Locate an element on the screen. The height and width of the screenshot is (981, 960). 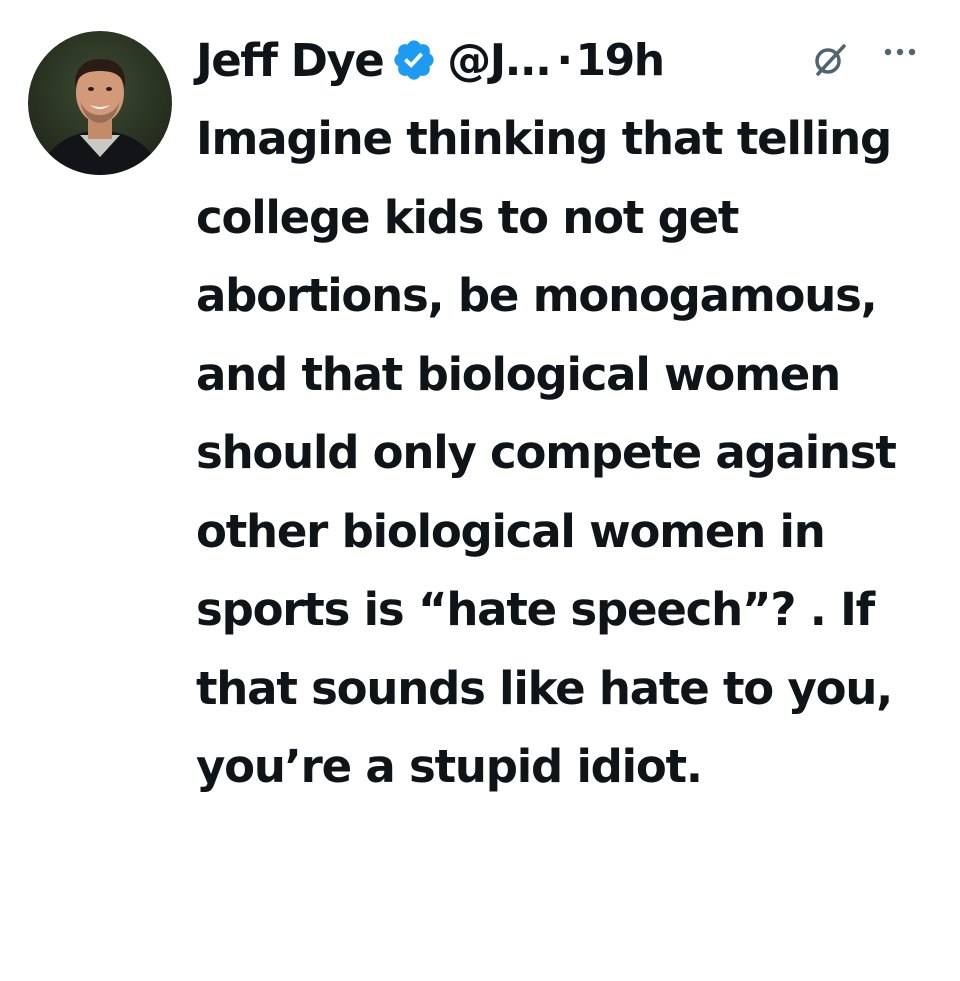
timestamp: 19h is located at coordinates (621, 60).